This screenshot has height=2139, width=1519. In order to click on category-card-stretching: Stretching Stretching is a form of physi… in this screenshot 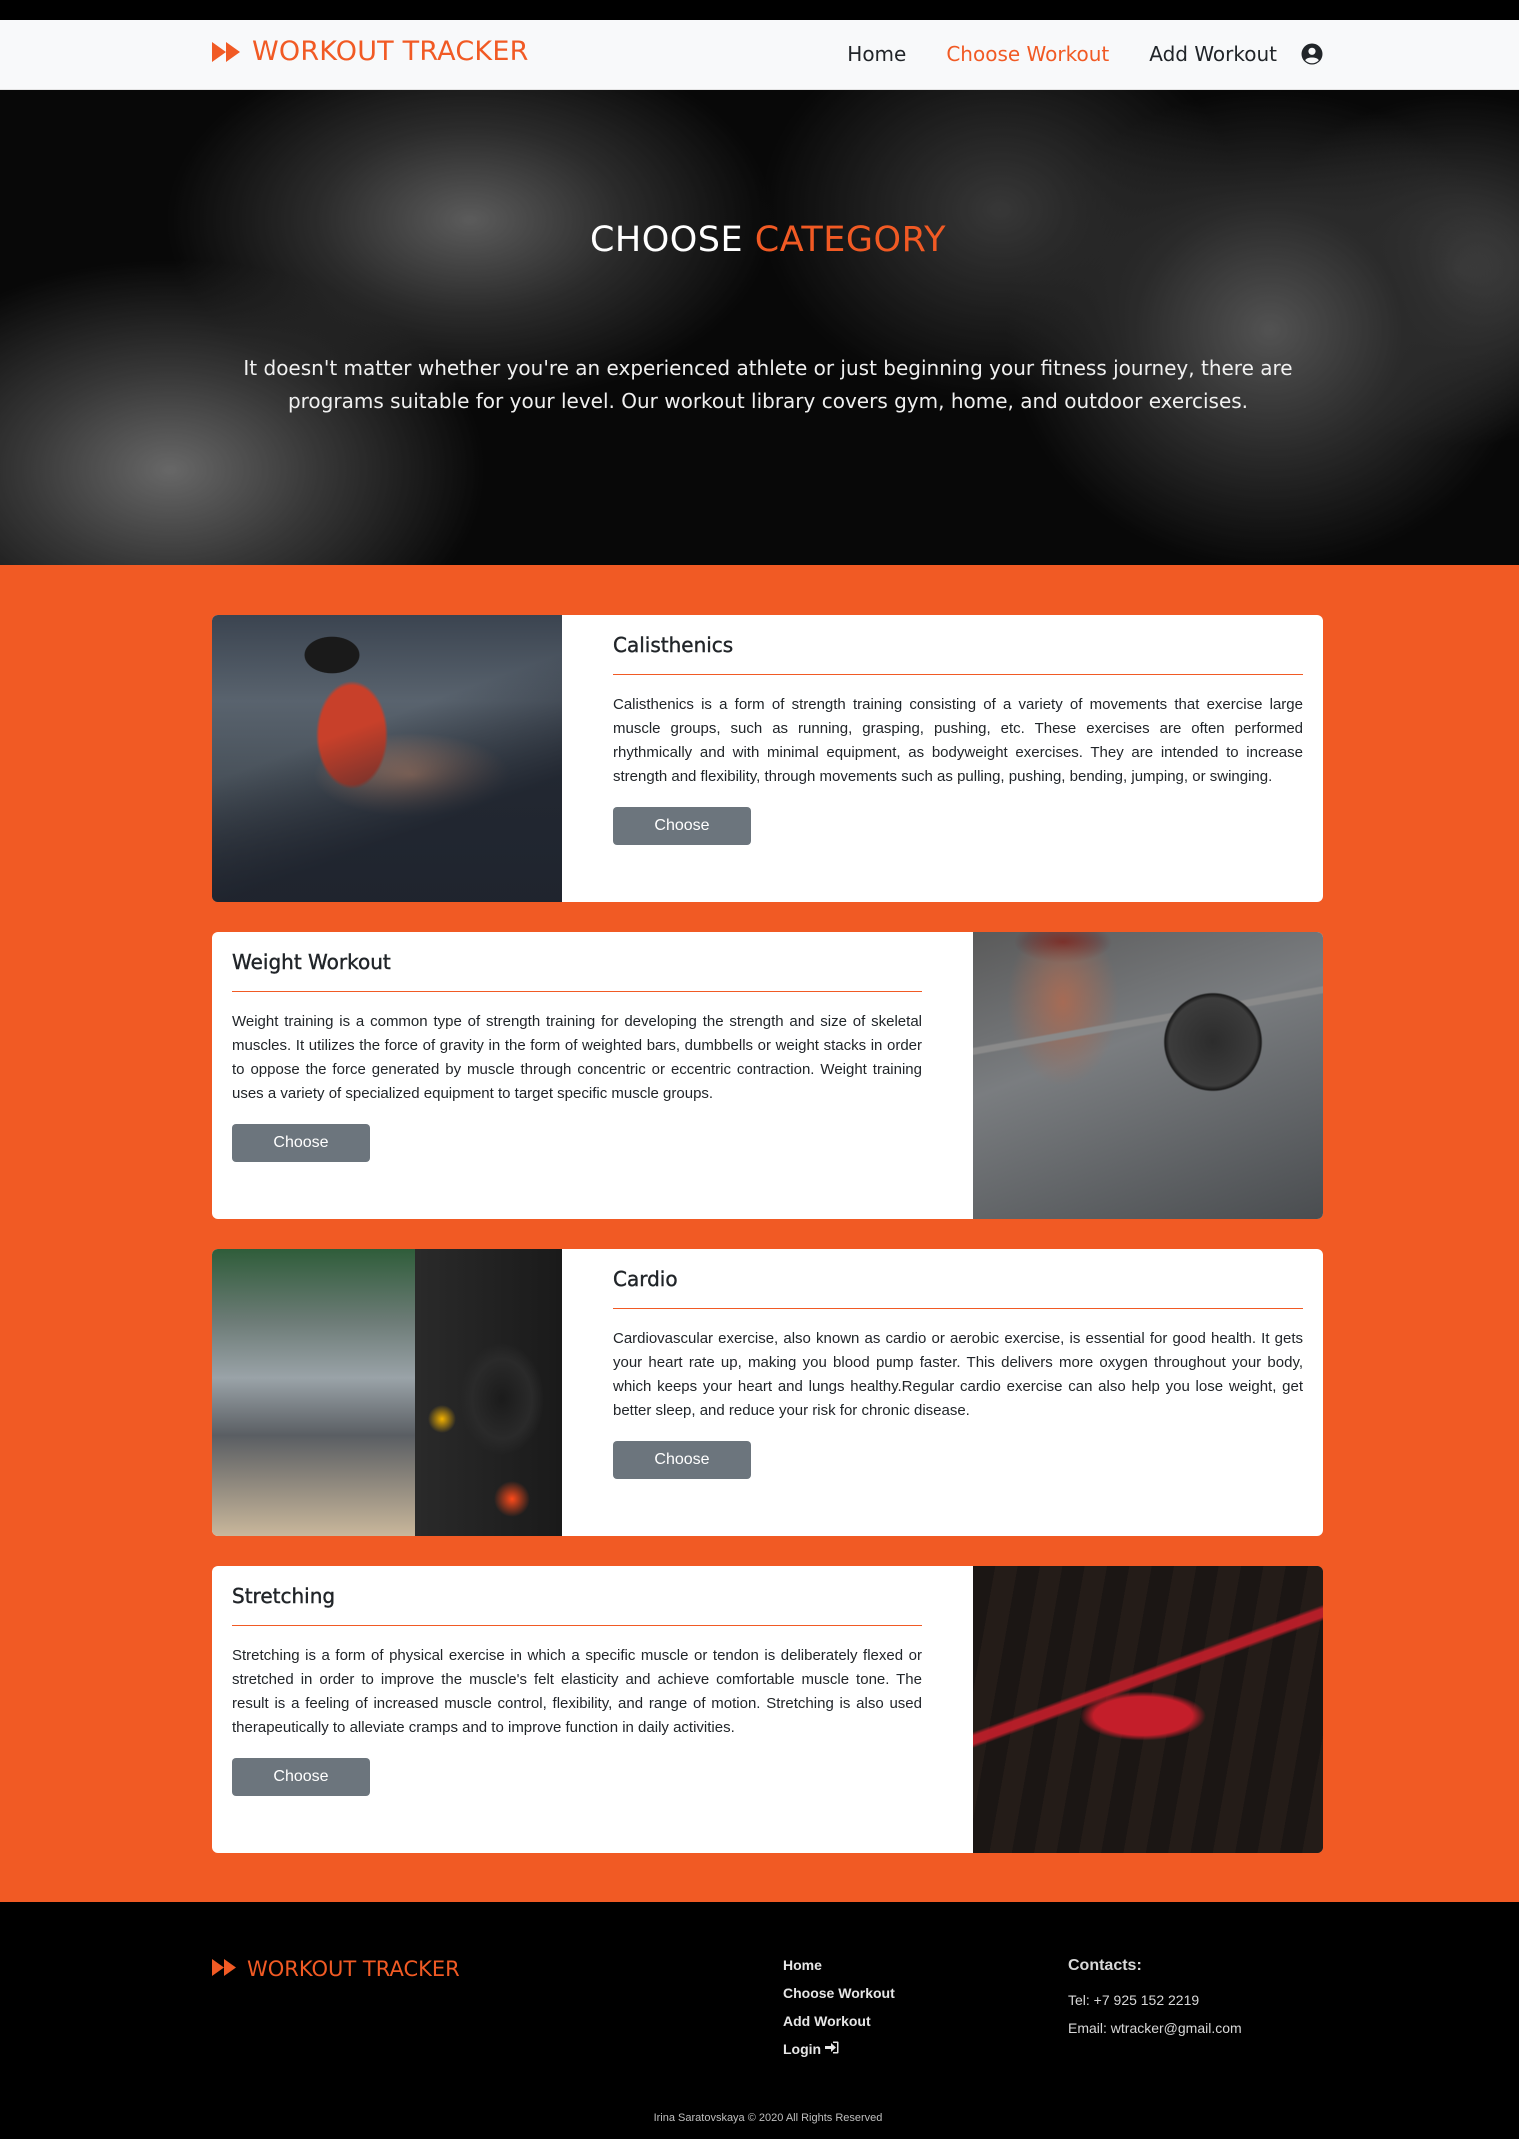, I will do `click(767, 1709)`.